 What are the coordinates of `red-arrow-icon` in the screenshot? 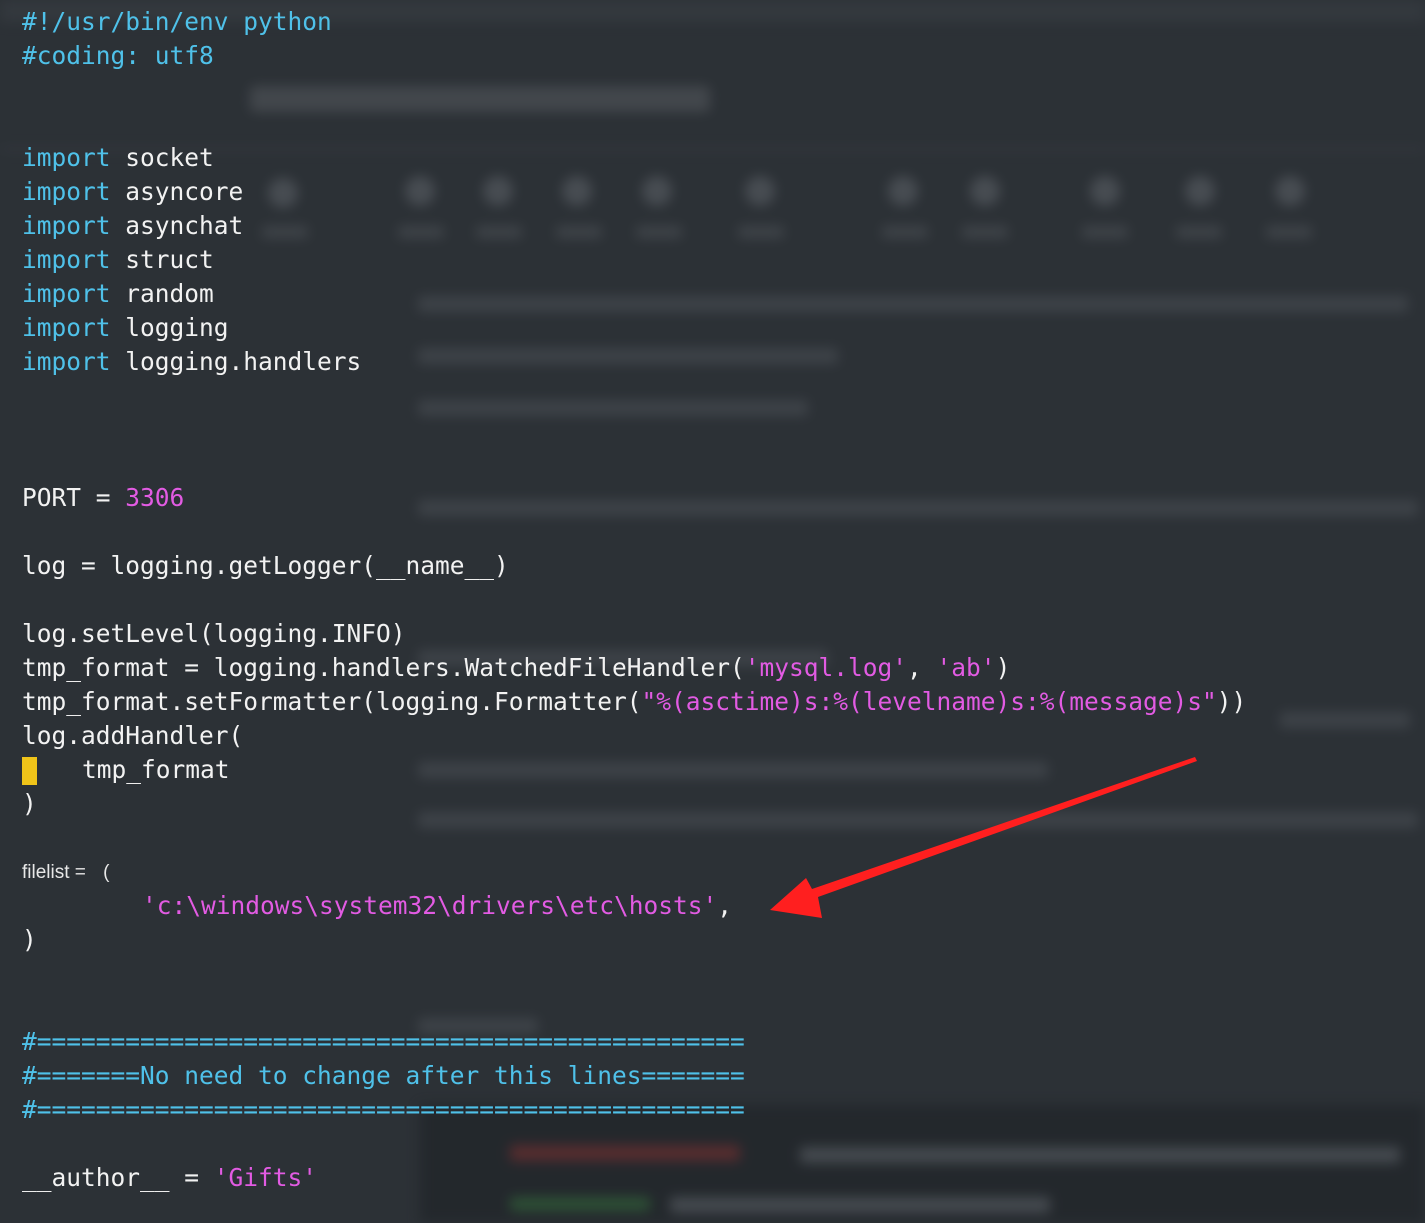 It's located at (983, 837).